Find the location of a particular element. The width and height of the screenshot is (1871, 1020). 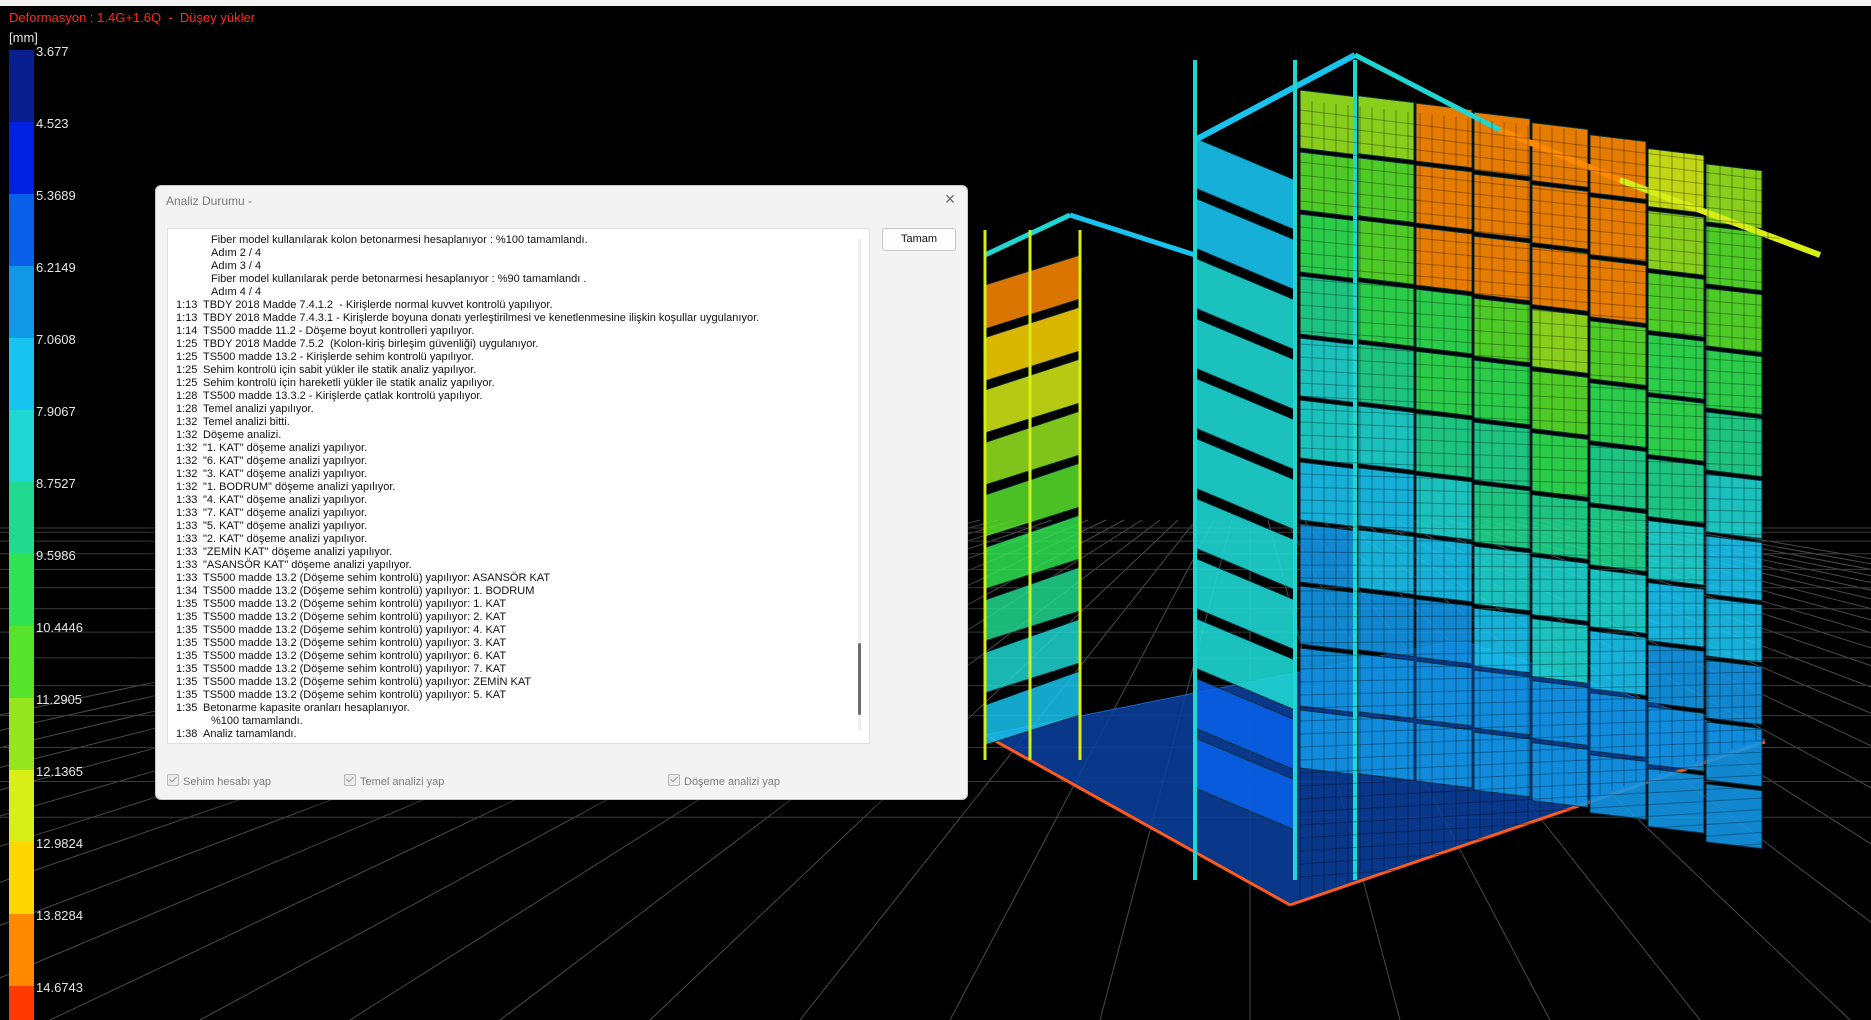

legend-value: 11.2905 is located at coordinates (59, 699).